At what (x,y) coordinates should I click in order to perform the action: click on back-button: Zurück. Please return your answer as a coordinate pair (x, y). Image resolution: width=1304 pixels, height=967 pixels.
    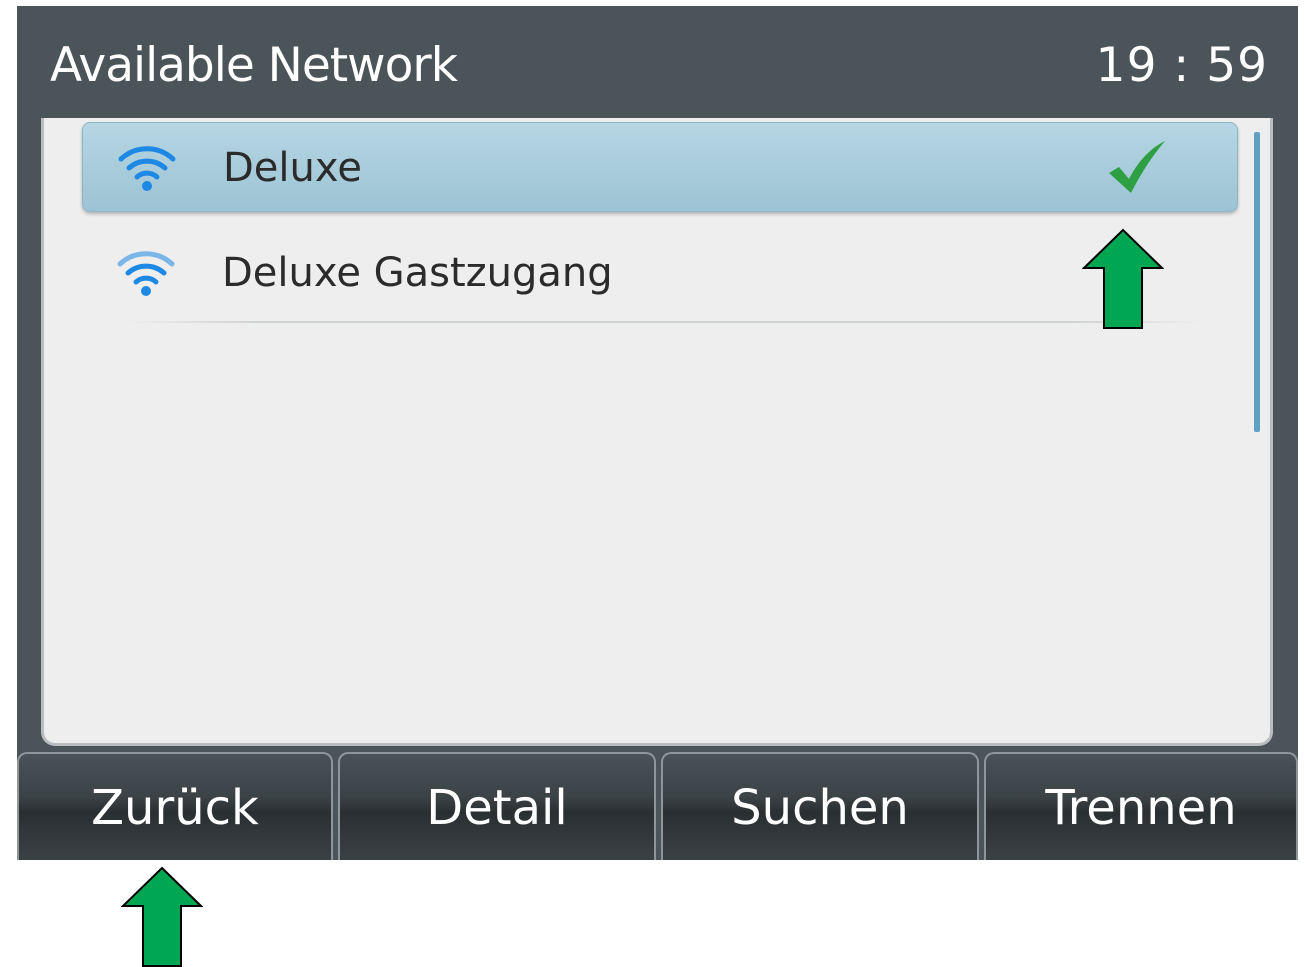
    Looking at the image, I should click on (175, 806).